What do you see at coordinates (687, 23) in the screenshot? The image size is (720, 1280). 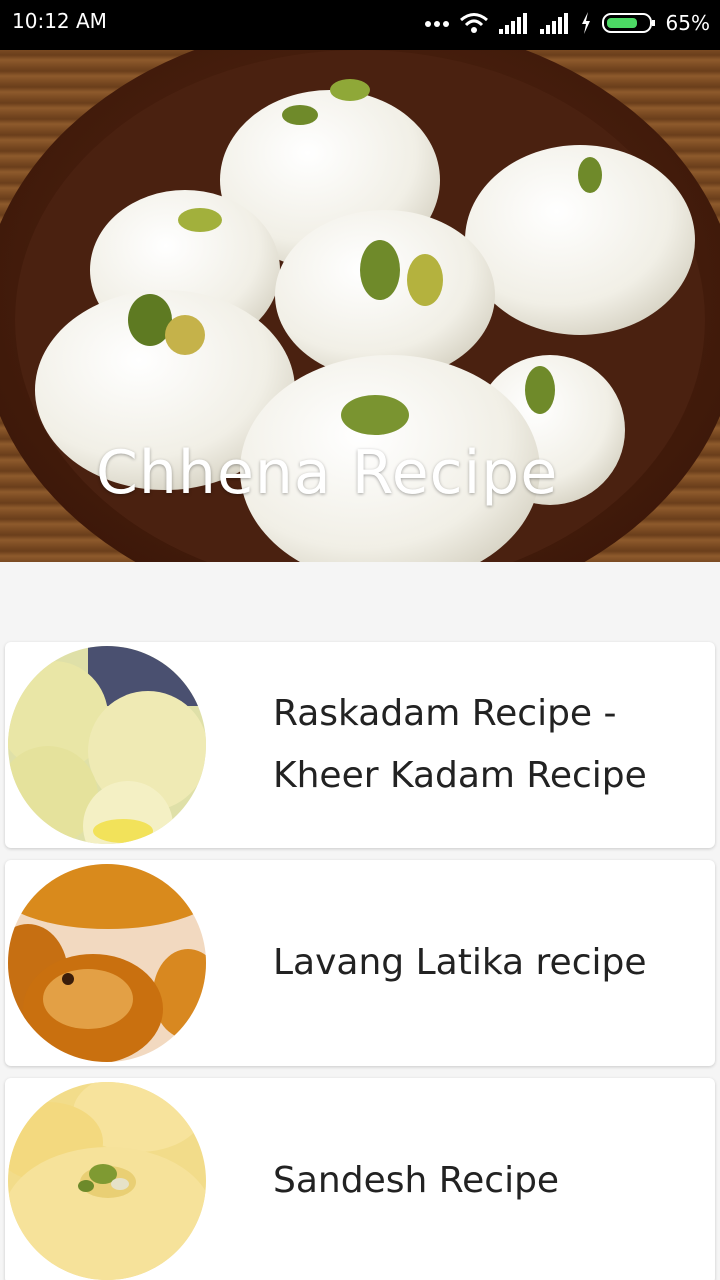 I see `battery-percentage: 65%` at bounding box center [687, 23].